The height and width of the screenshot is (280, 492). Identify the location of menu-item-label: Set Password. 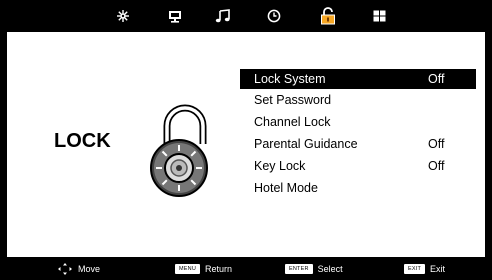
(293, 100).